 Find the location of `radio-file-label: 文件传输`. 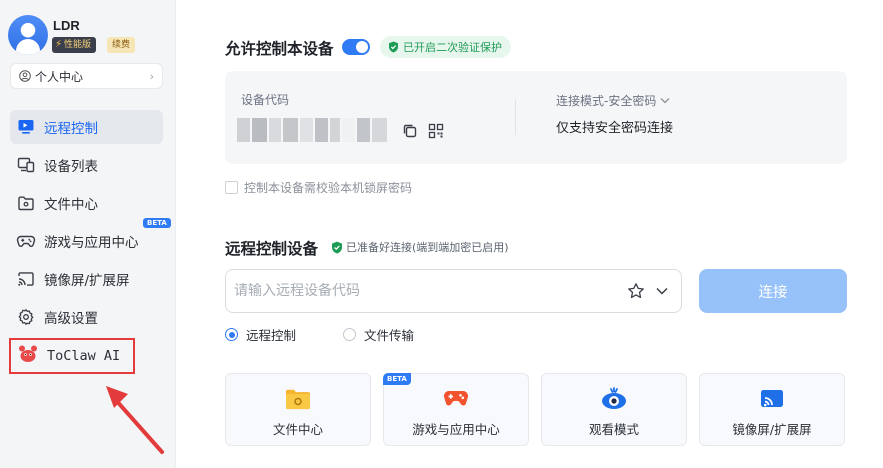

radio-file-label: 文件传输 is located at coordinates (389, 335).